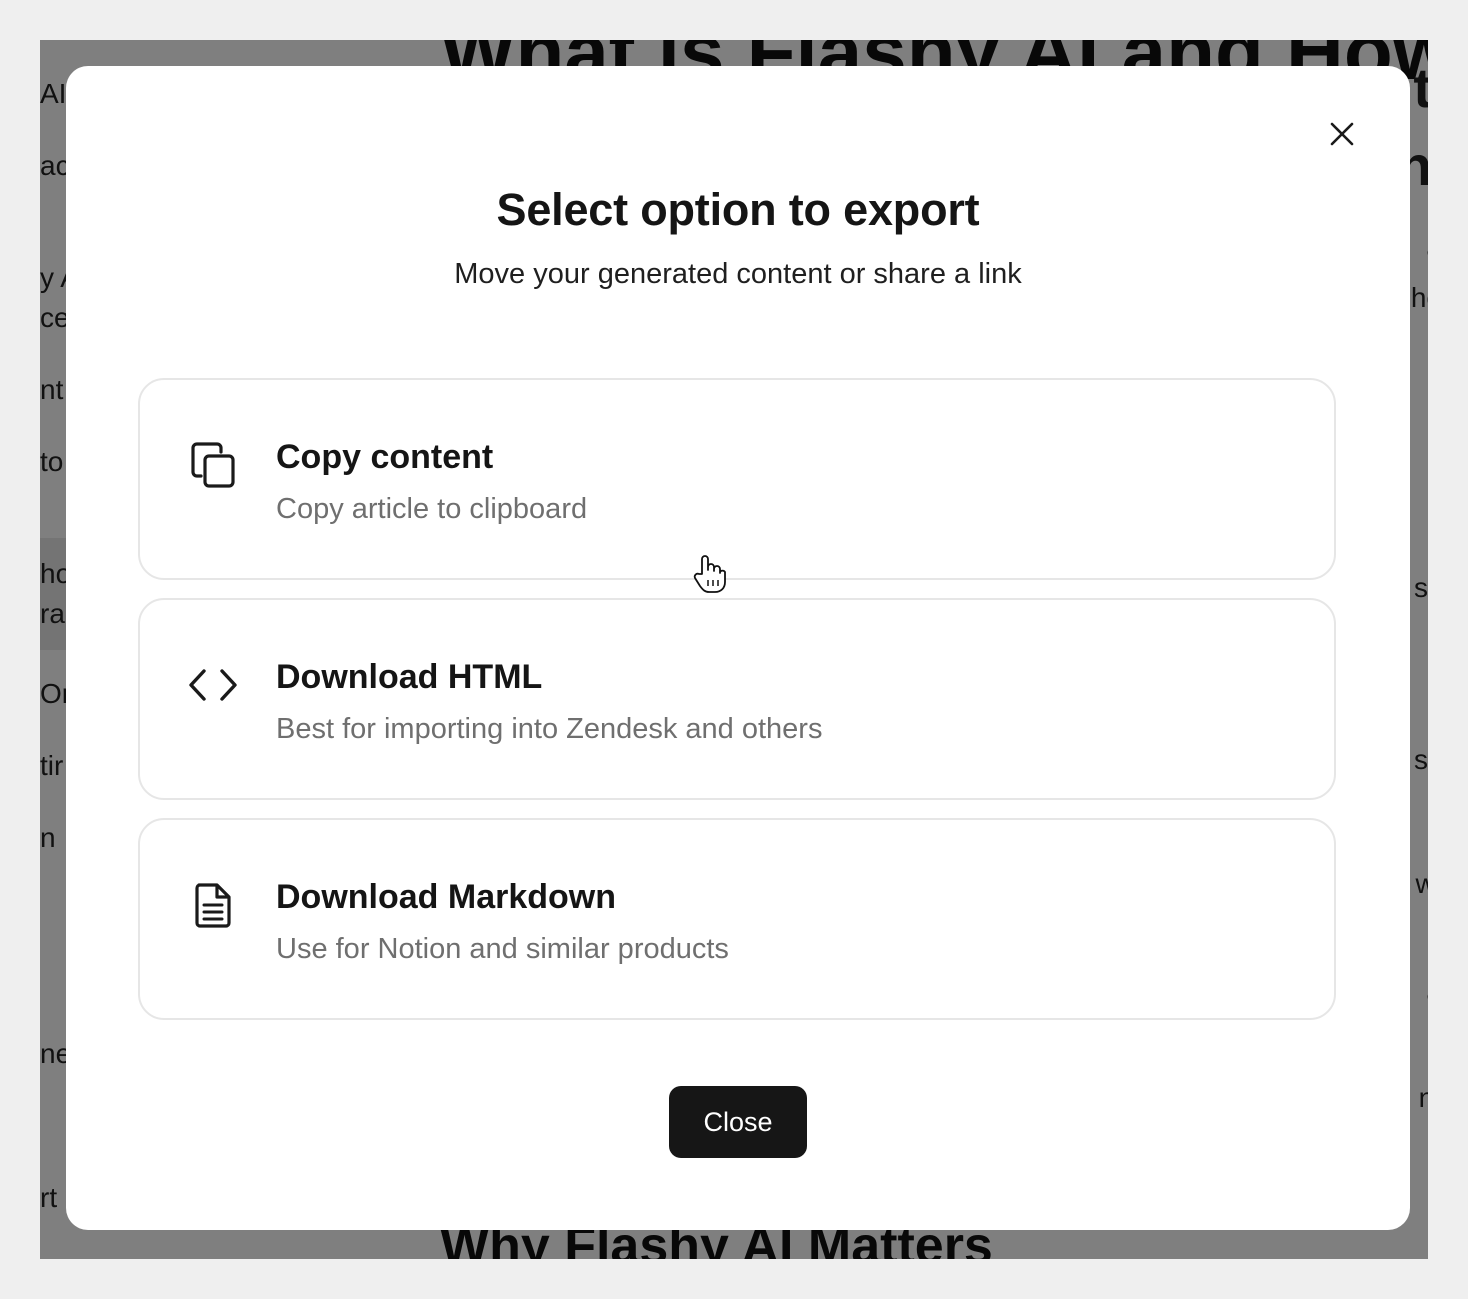 This screenshot has width=1468, height=1299. I want to click on close-icon, so click(1342, 134).